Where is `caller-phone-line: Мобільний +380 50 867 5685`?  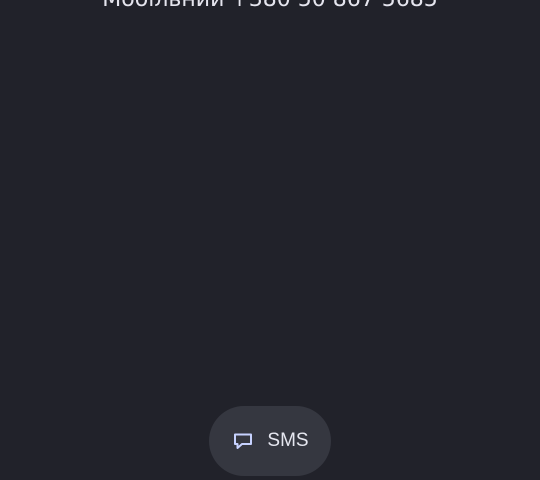 caller-phone-line: Мобільний +380 50 867 5685 is located at coordinates (270, 7).